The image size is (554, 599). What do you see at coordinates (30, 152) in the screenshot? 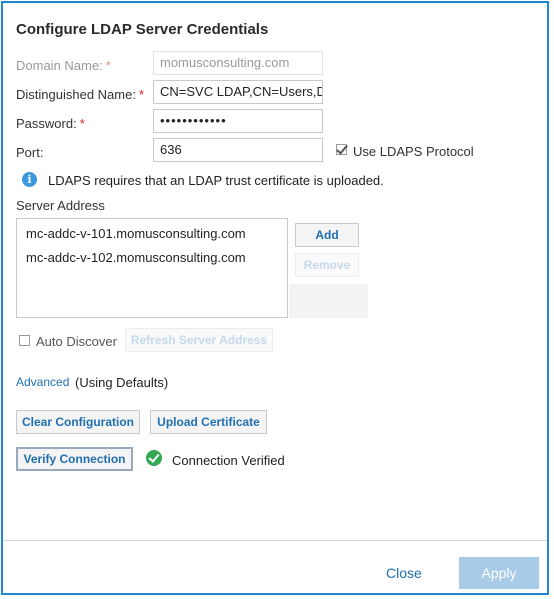
I see `port-label: Port:` at bounding box center [30, 152].